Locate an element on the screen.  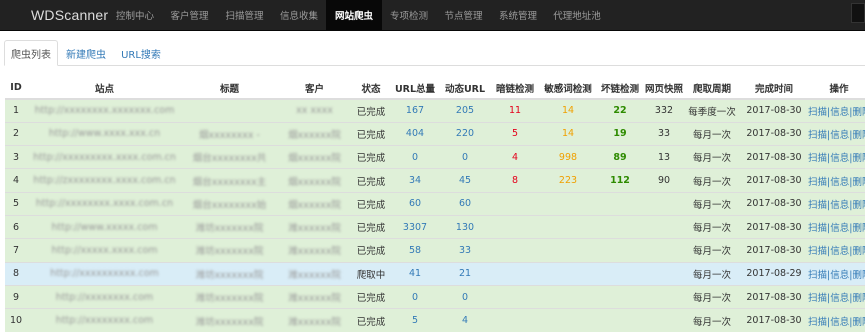
url-total-value: 5 is located at coordinates (415, 320).